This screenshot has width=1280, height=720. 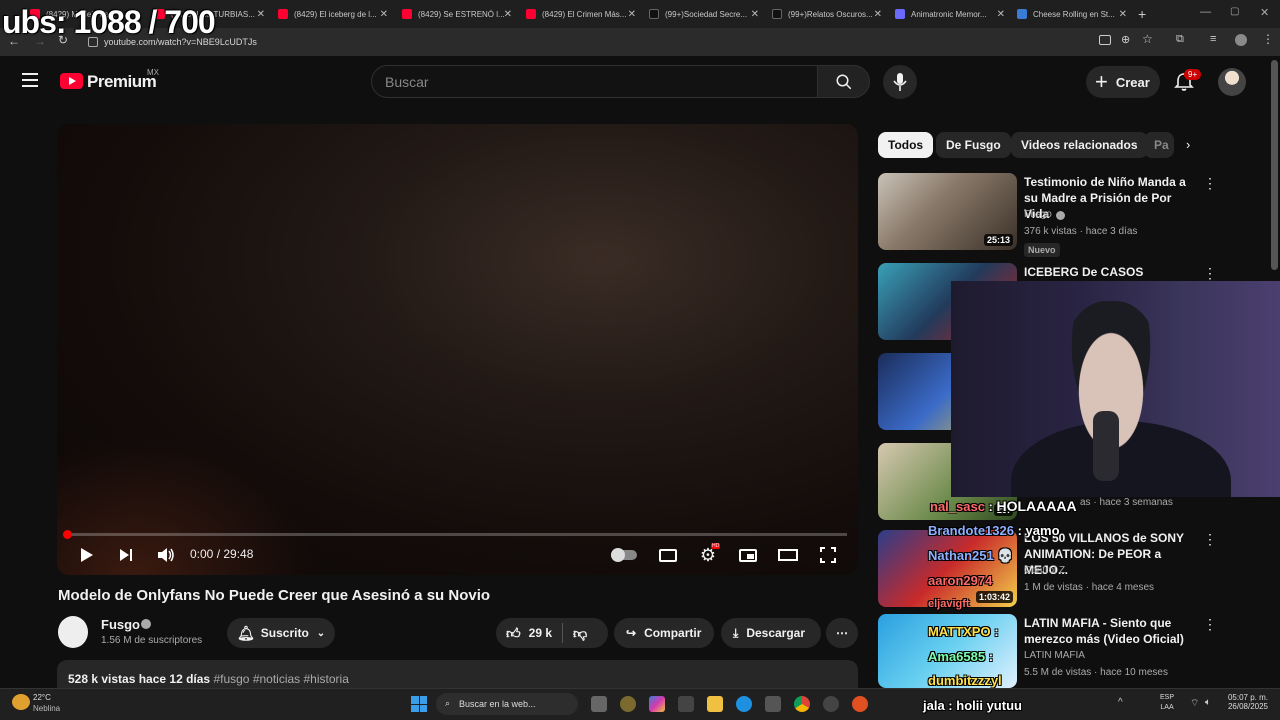 What do you see at coordinates (67, 534) in the screenshot?
I see `progress-scrubber` at bounding box center [67, 534].